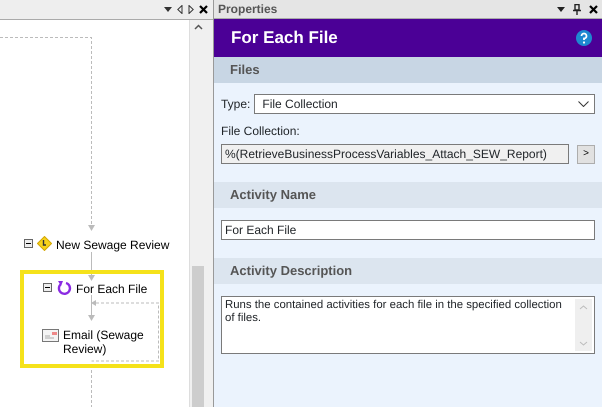  What do you see at coordinates (44, 243) in the screenshot?
I see `diamond-icon` at bounding box center [44, 243].